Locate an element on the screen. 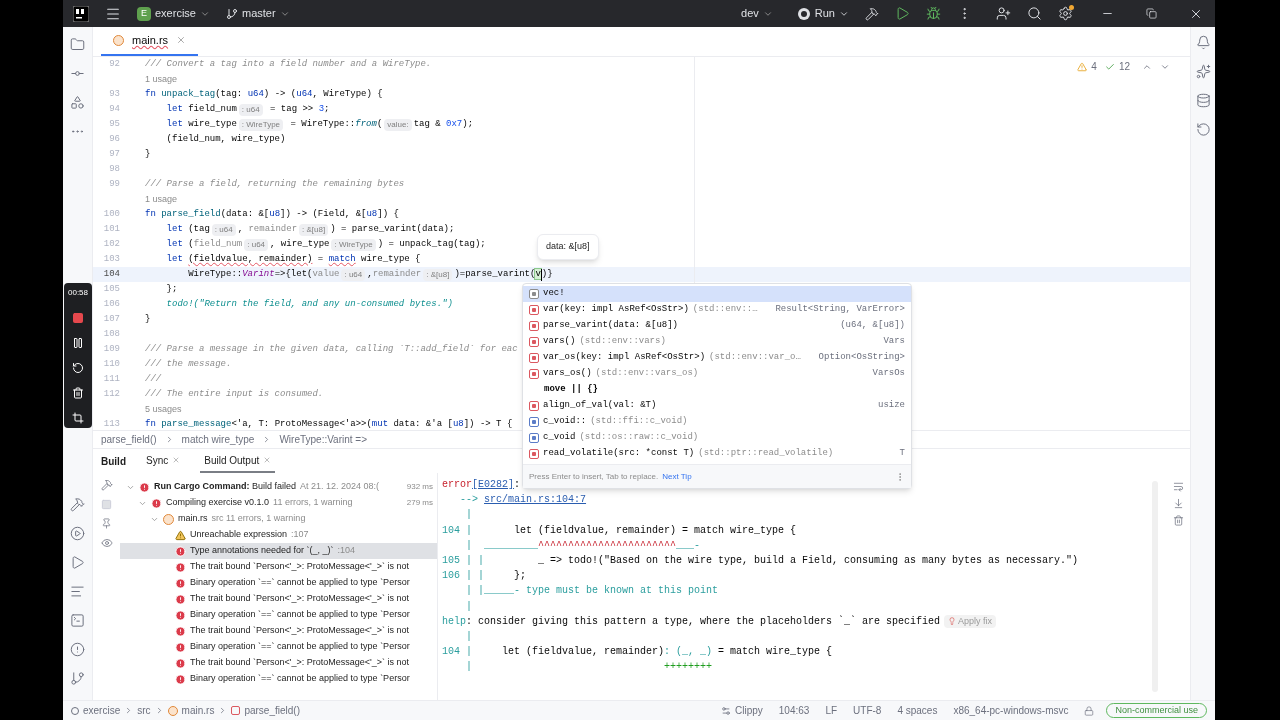 The width and height of the screenshot is (1280, 720). code-text: let field_num is located at coordinates (201, 109).